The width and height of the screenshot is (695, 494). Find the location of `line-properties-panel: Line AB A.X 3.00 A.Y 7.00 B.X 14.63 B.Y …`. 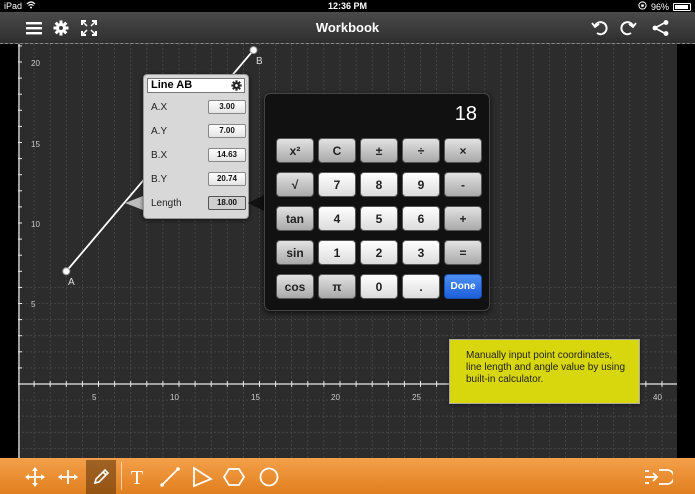

line-properties-panel: Line AB A.X 3.00 A.Y 7.00 B.X 14.63 B.Y … is located at coordinates (196, 146).